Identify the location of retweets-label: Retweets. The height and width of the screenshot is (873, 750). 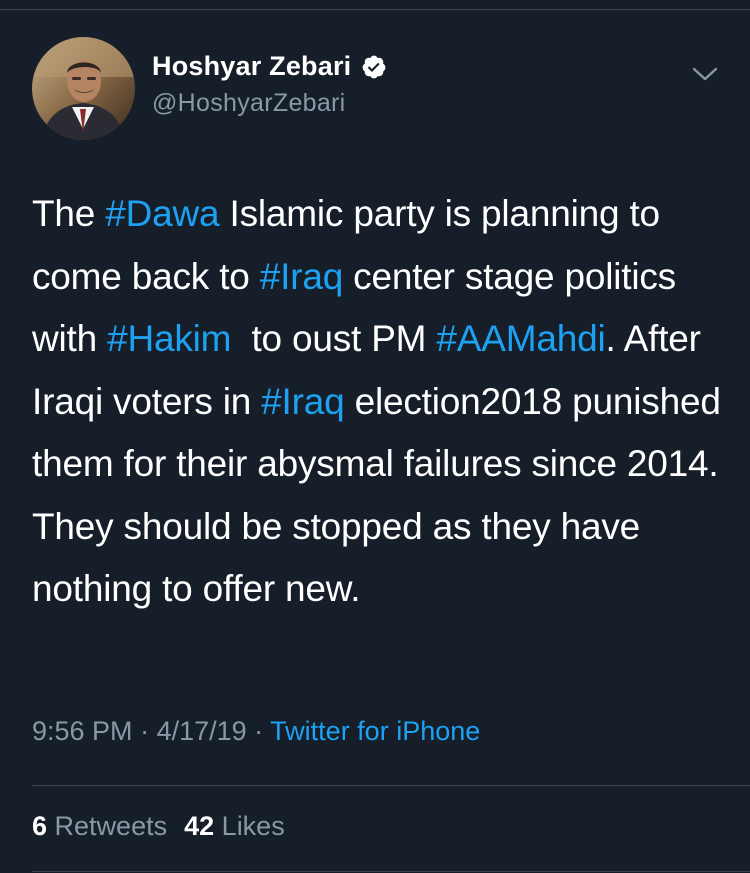
(111, 826).